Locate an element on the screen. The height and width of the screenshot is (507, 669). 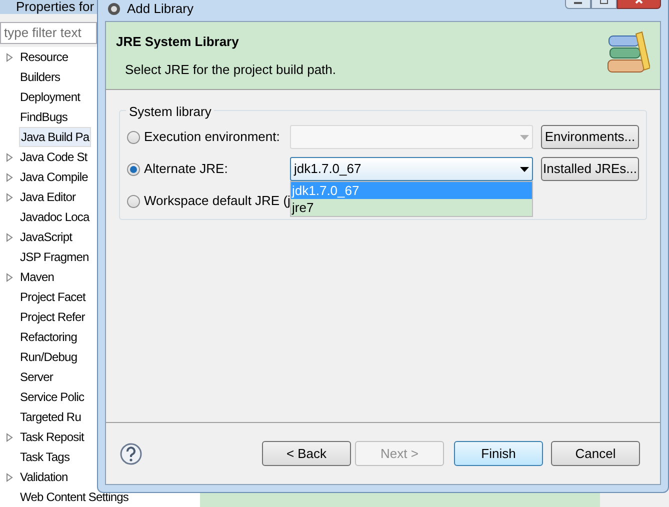
help-icon is located at coordinates (131, 453).